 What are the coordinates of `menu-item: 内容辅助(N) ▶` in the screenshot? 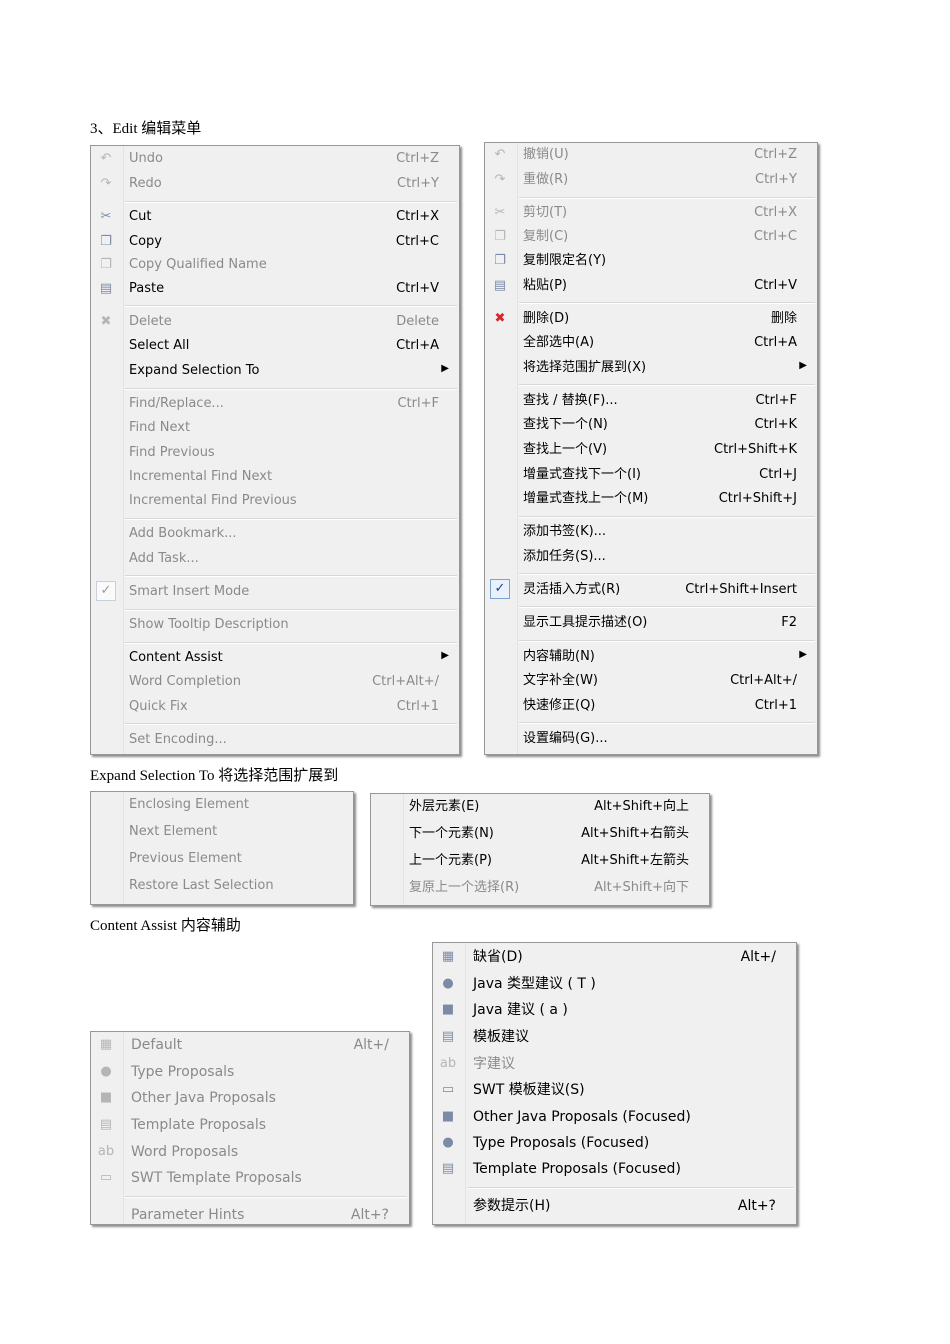 It's located at (651, 657).